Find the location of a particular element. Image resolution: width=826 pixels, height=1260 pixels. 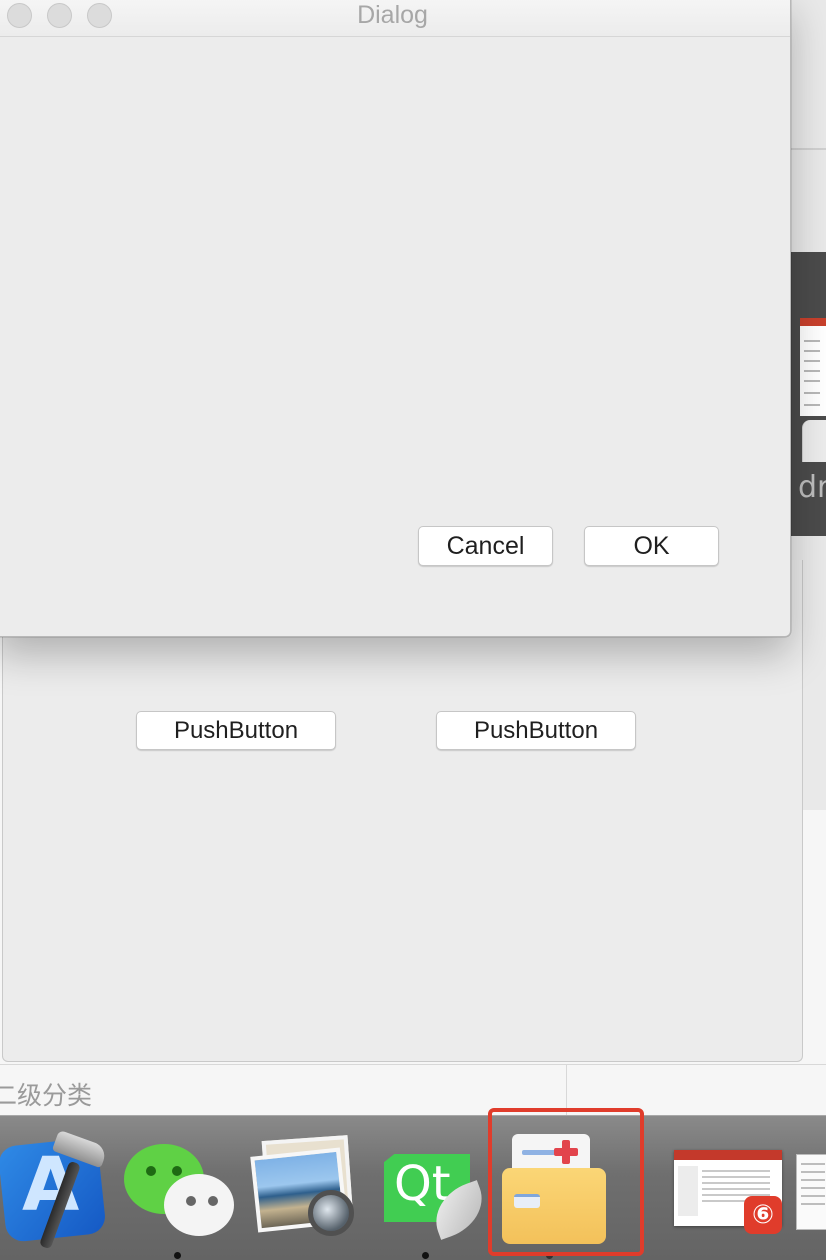

mini-app-window is located at coordinates (813, 367).